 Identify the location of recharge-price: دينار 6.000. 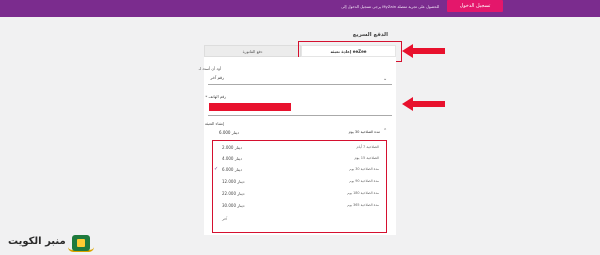
(229, 132).